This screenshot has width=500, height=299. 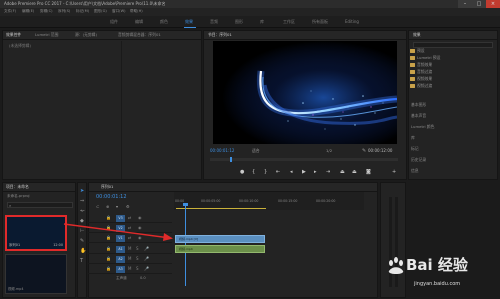 What do you see at coordinates (421, 79) in the screenshot?
I see `effect-folder-video-effects: 视频效果` at bounding box center [421, 79].